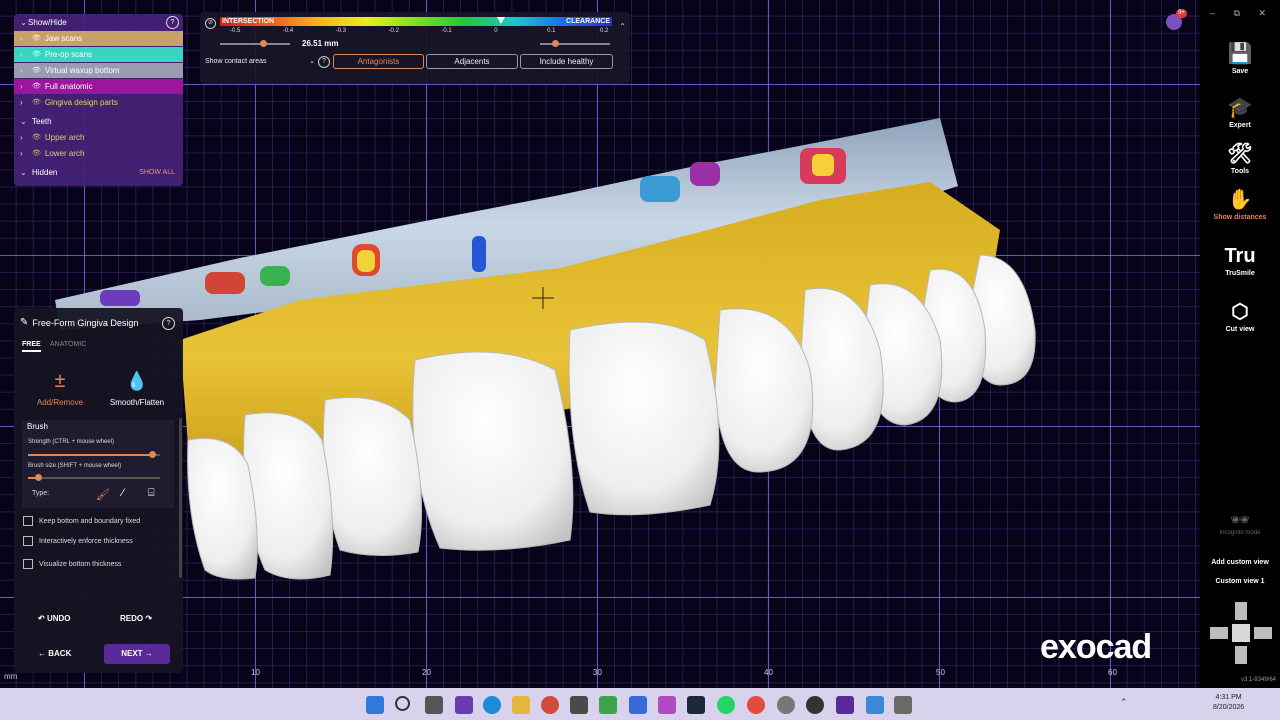 The image size is (1280, 720). What do you see at coordinates (1228, 703) in the screenshot?
I see `clock: 4:31 PM 8/20/2026` at bounding box center [1228, 703].